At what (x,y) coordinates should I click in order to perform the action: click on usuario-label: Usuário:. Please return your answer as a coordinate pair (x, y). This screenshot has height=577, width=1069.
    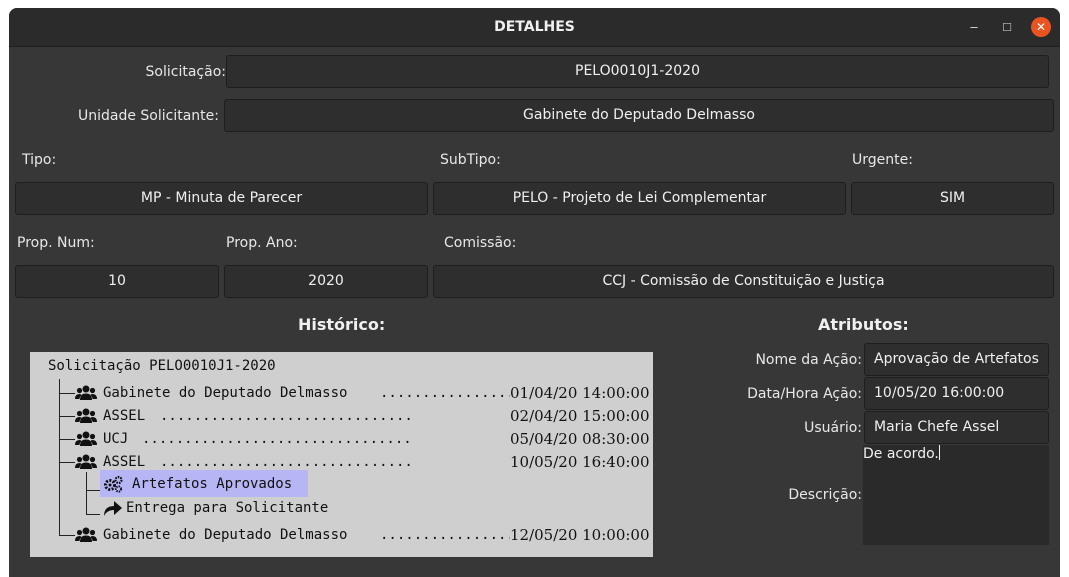
    Looking at the image, I should click on (833, 428).